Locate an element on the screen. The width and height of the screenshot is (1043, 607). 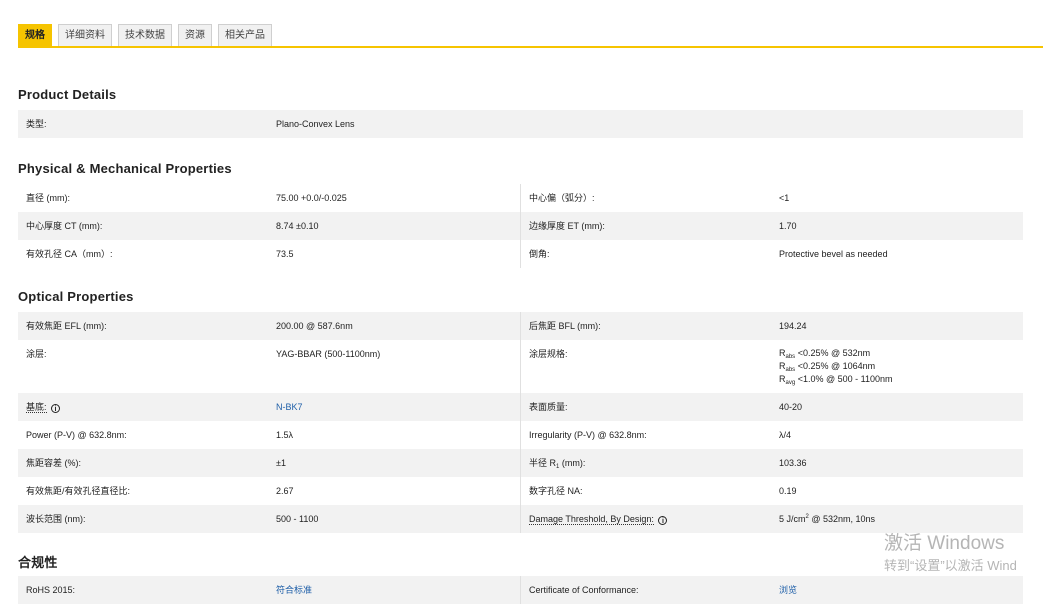
coating-spec-line: Rabs <0.25% @ 532nm is located at coordinates (901, 353).